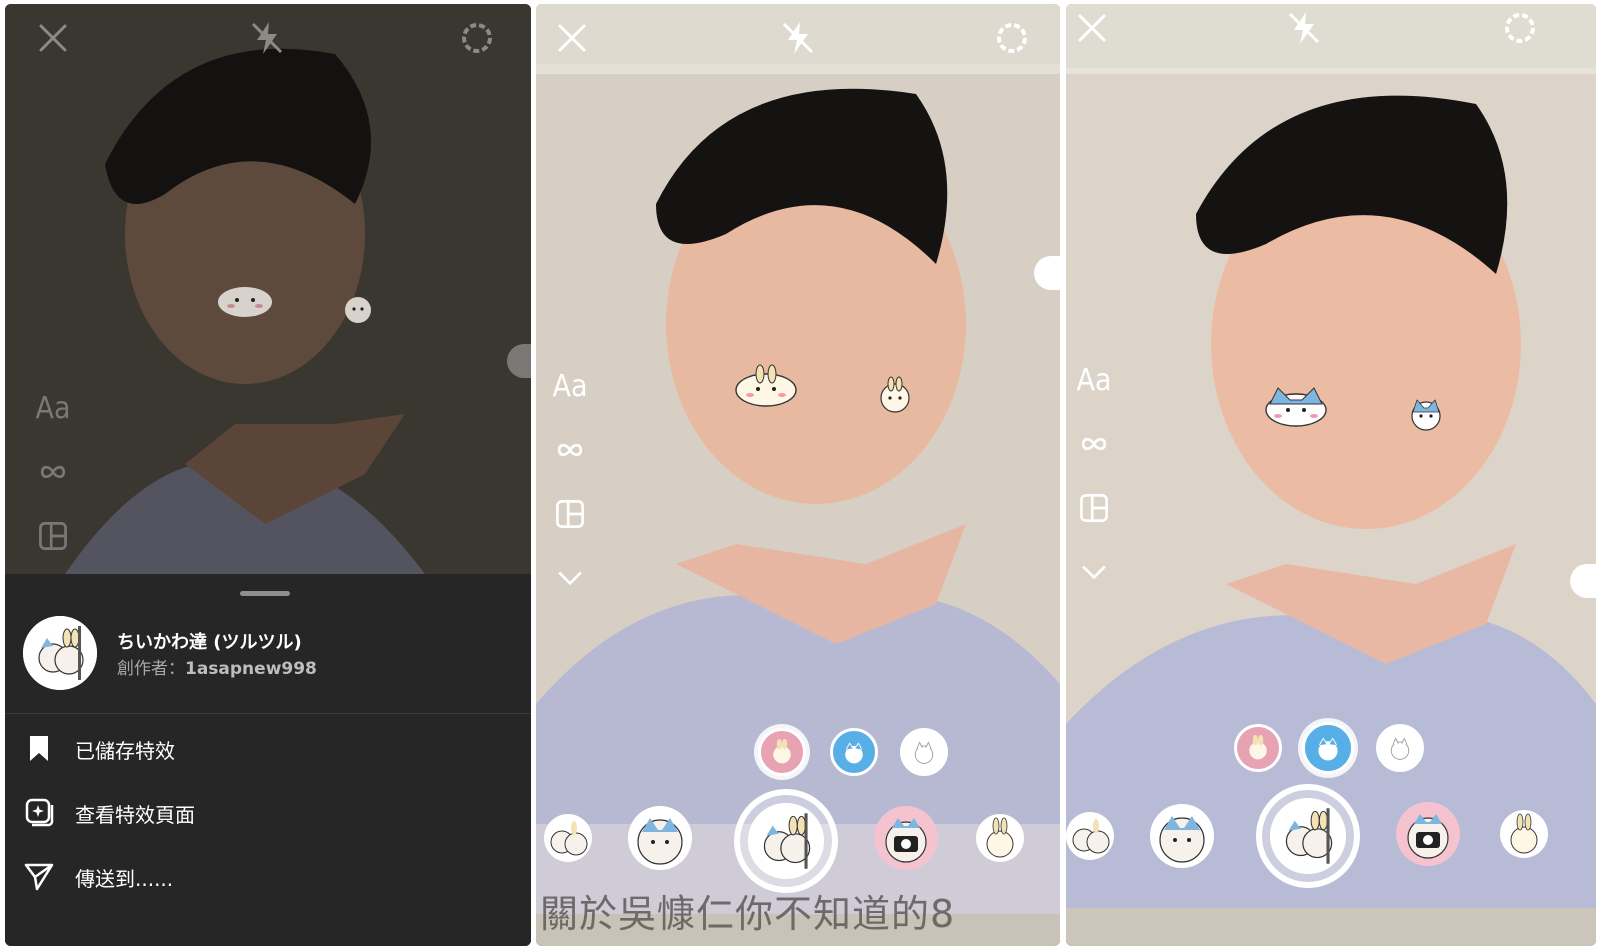 This screenshot has width=1600, height=950. I want to click on bookmark-icon, so click(39, 748).